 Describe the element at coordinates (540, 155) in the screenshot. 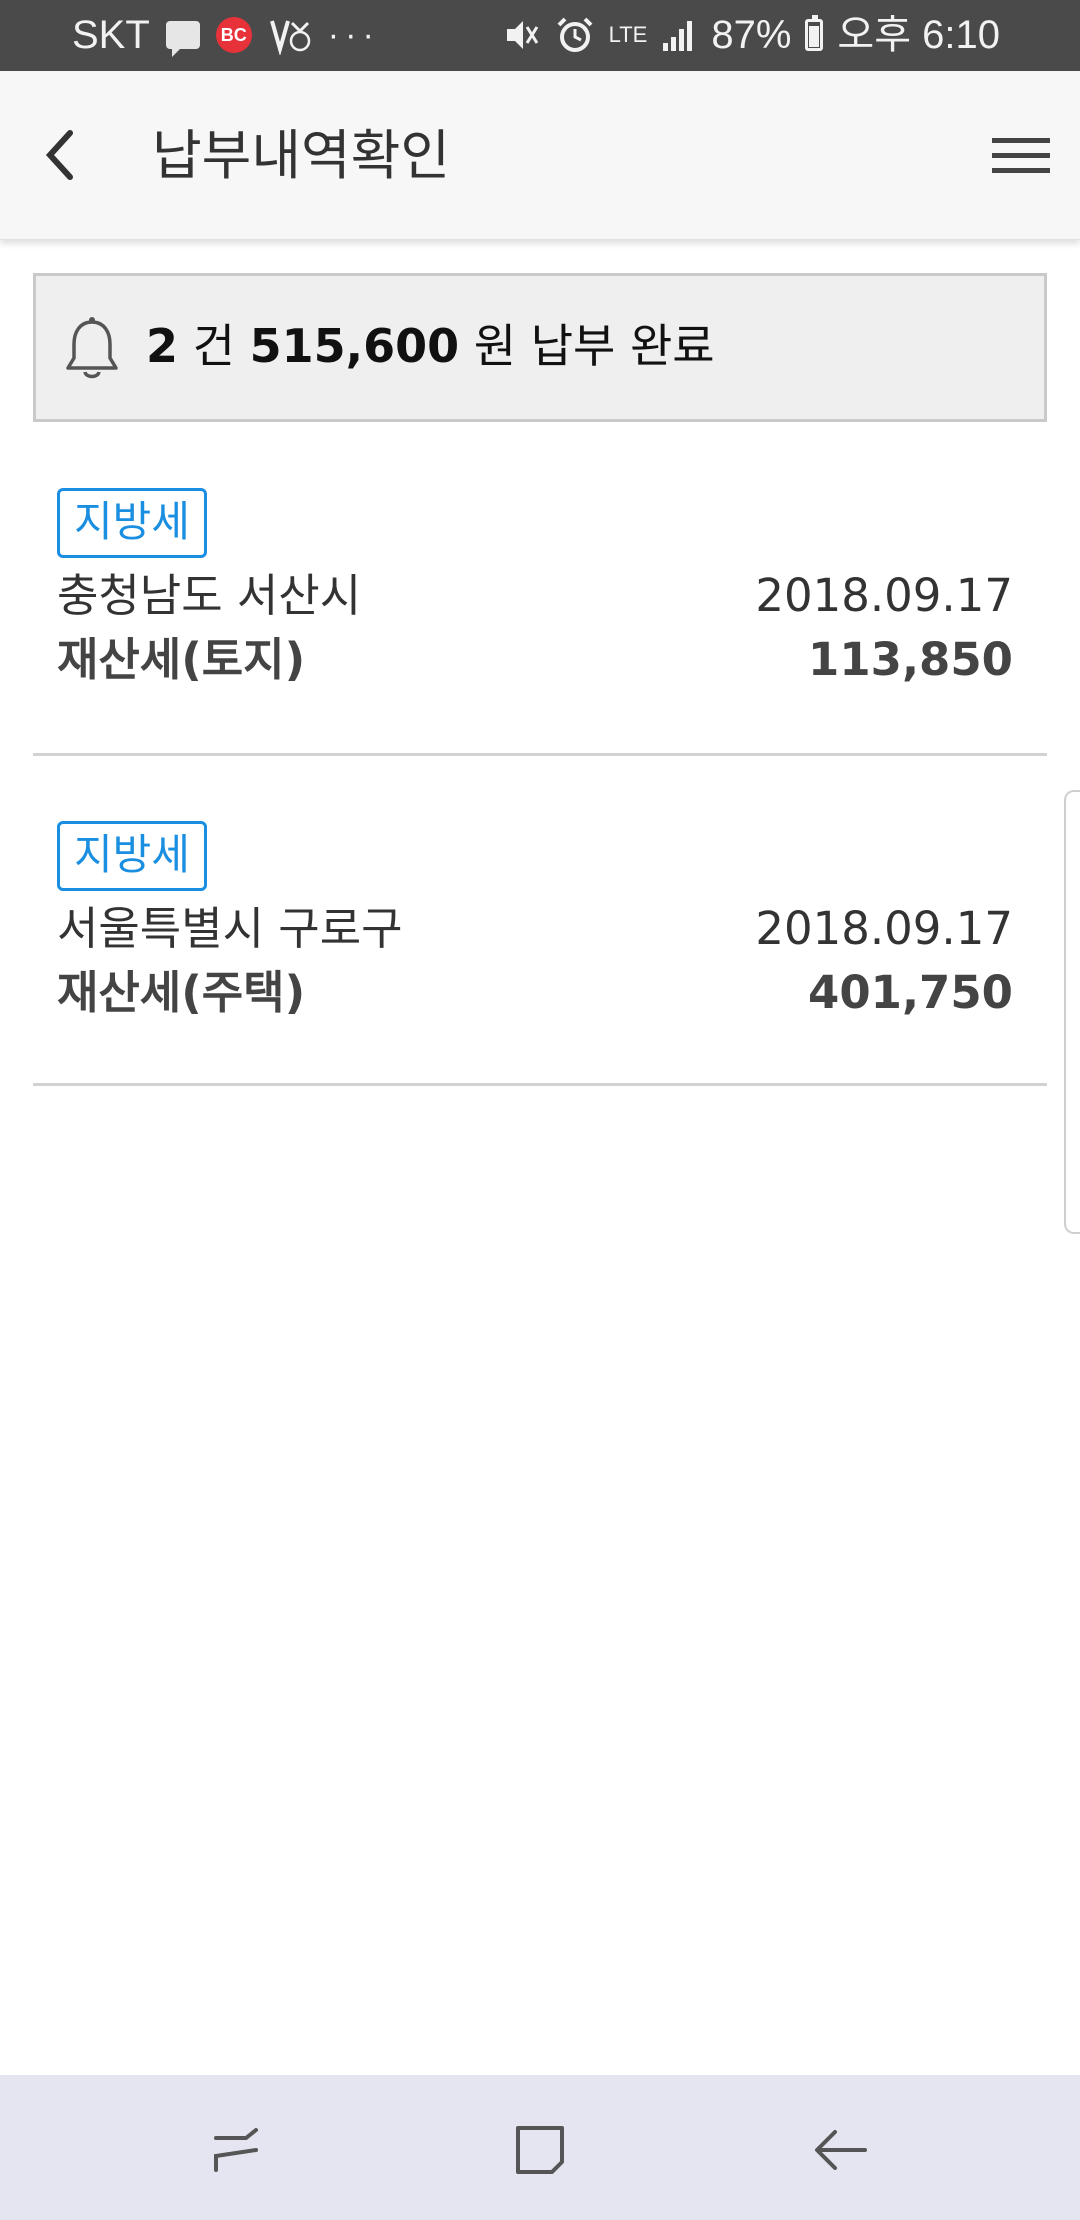

I see `app-bar: 납부내역확인` at that location.